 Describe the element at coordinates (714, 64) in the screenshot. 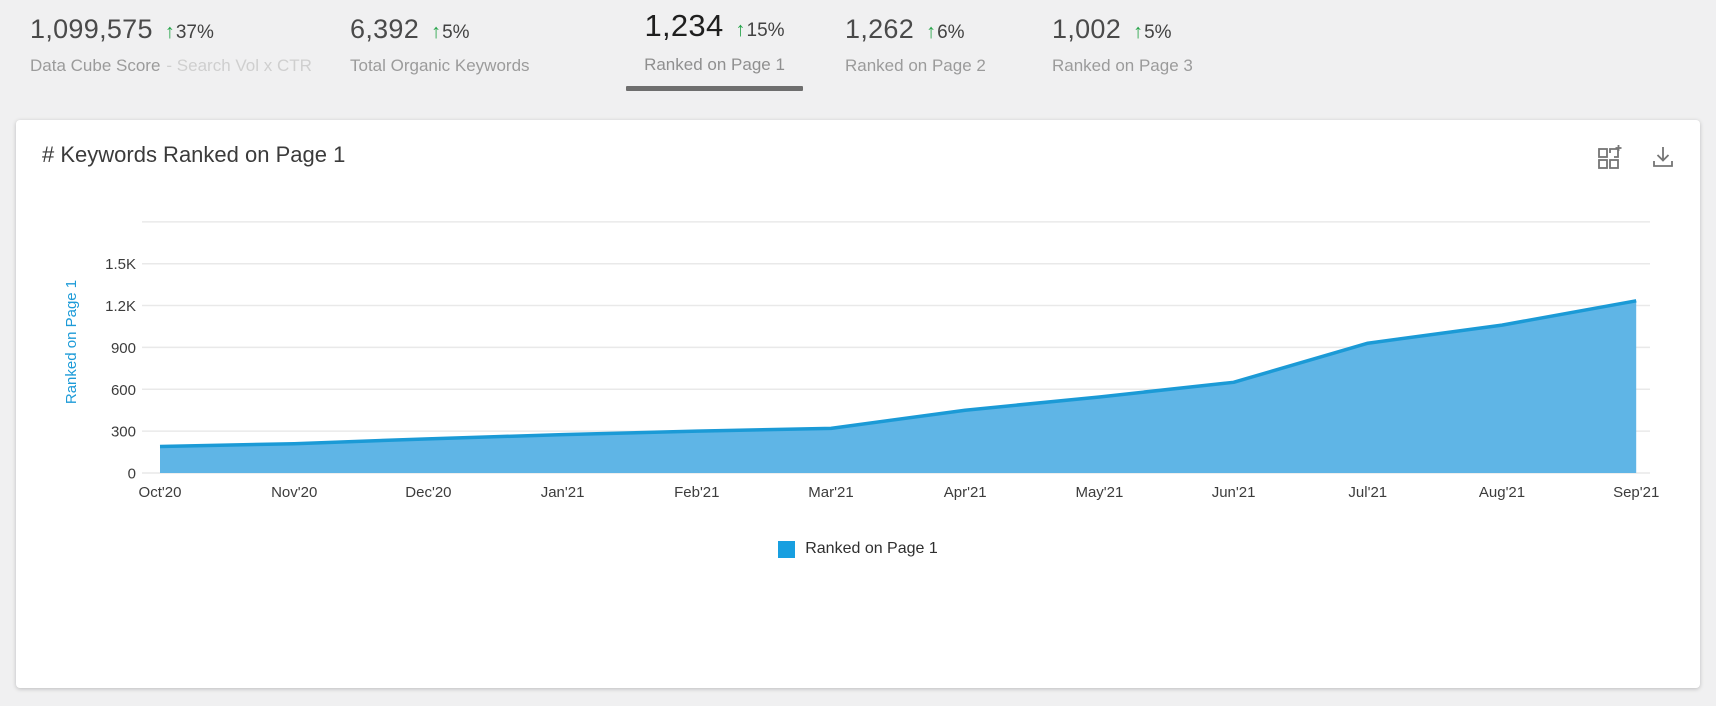

I see `stat-label: Ranked on Page 1` at that location.